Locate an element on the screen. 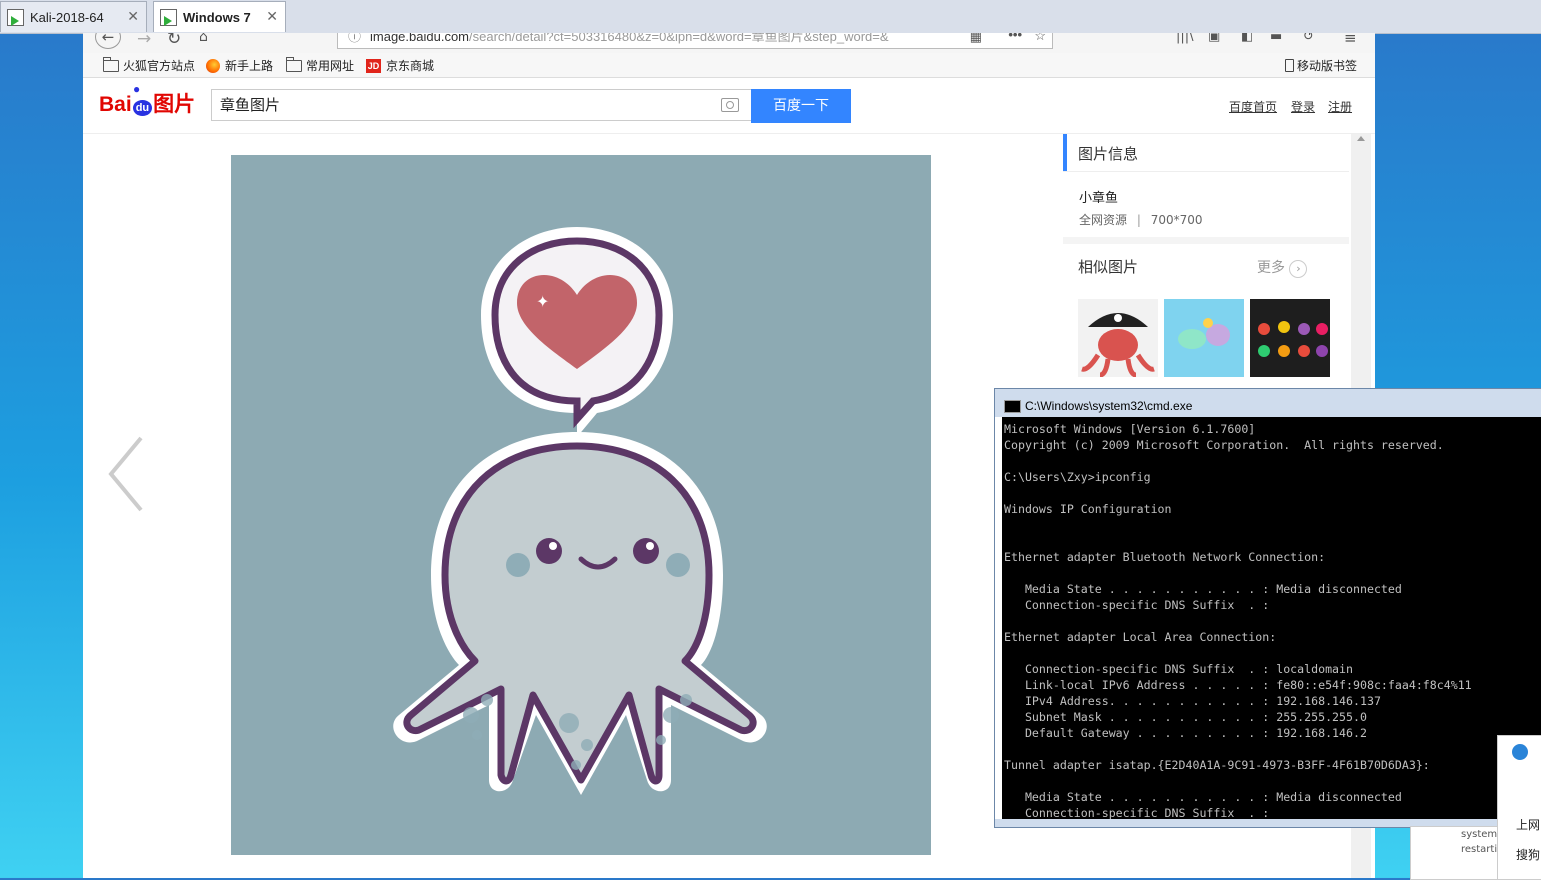  image-name: 小章鱼 is located at coordinates (1099, 198).